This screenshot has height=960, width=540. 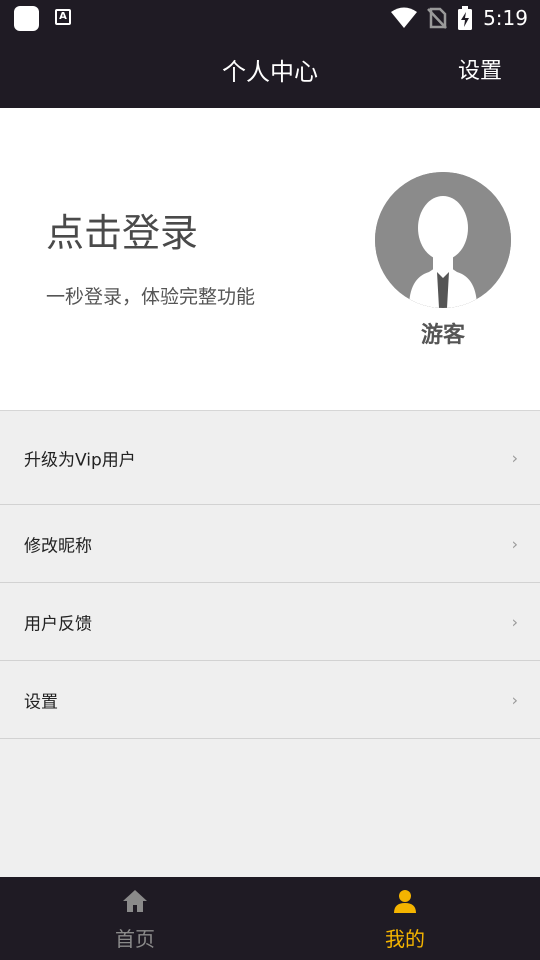 What do you see at coordinates (270, 72) in the screenshot?
I see `app-header: 个人中心 设置` at bounding box center [270, 72].